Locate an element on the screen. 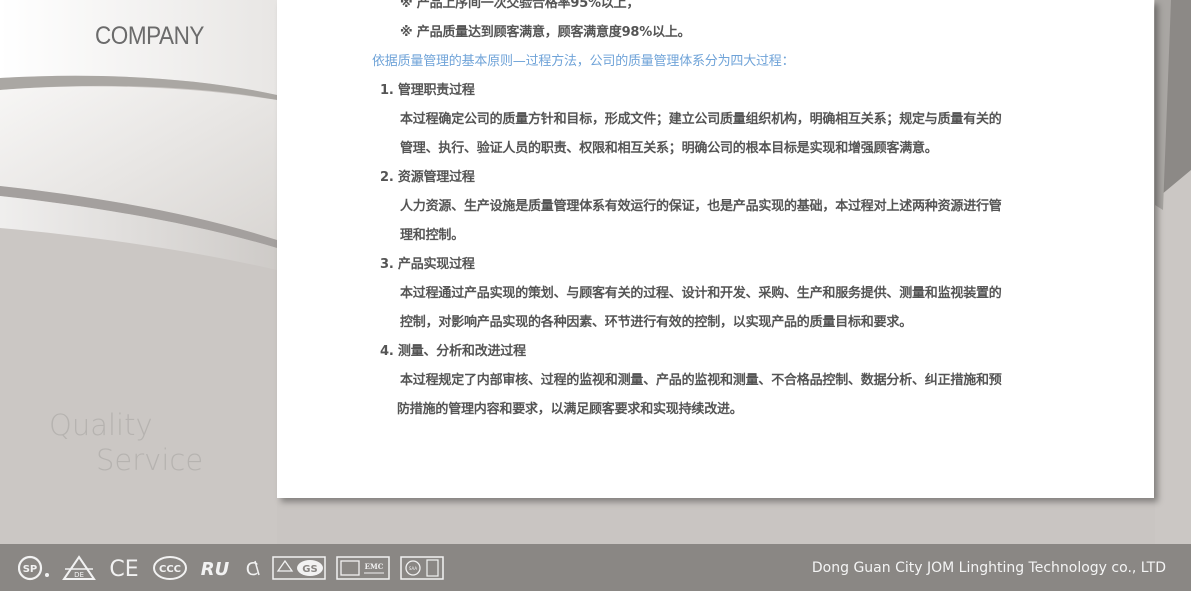 This screenshot has height=591, width=1191. c-tick-icon: C is located at coordinates (252, 568).